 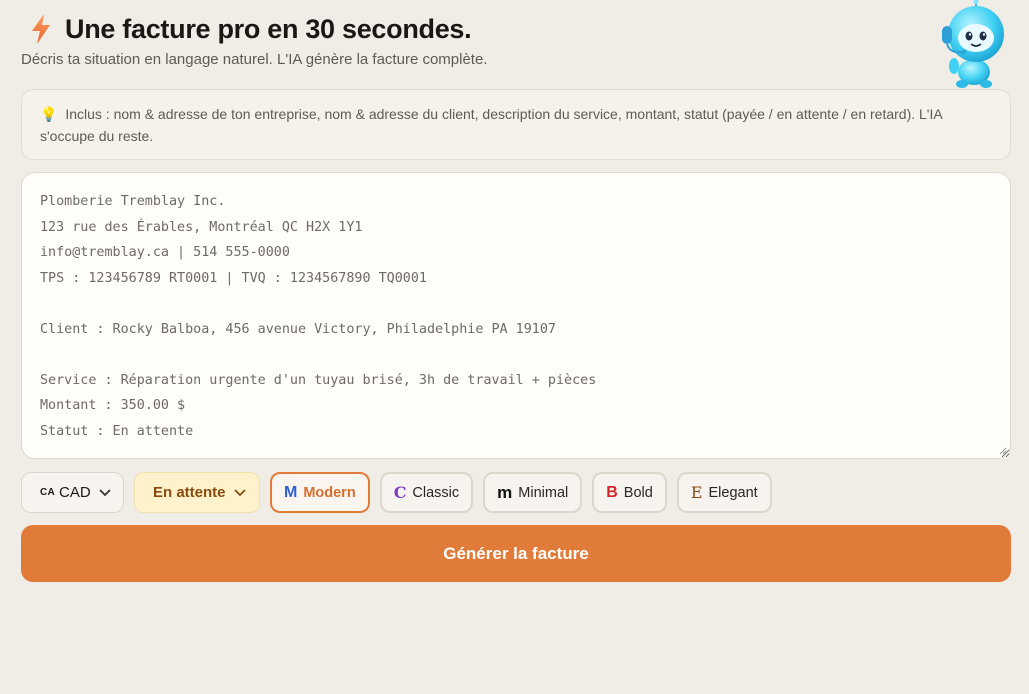 What do you see at coordinates (973, 44) in the screenshot?
I see `robot-mascot-icon` at bounding box center [973, 44].